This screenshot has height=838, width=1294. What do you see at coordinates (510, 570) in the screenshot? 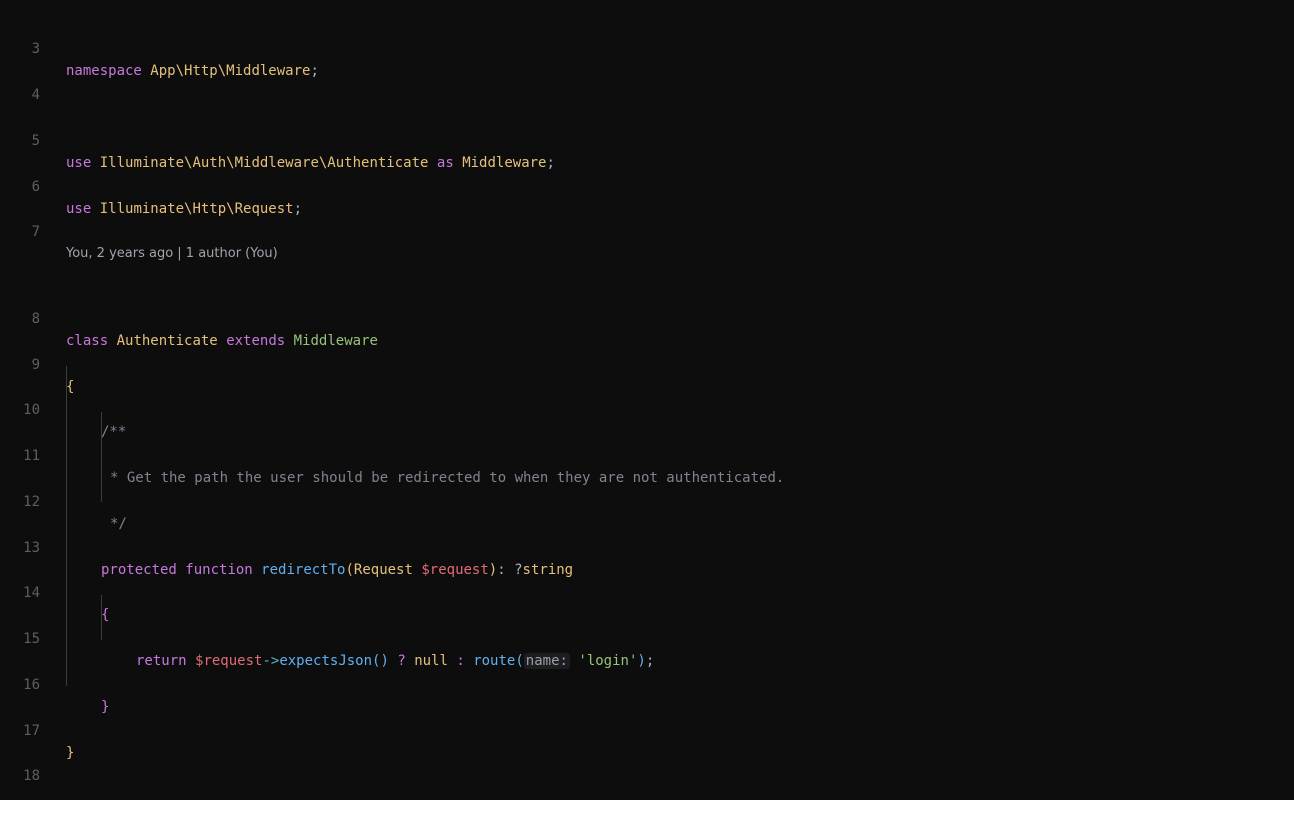
I see `punctuation: : ?` at bounding box center [510, 570].